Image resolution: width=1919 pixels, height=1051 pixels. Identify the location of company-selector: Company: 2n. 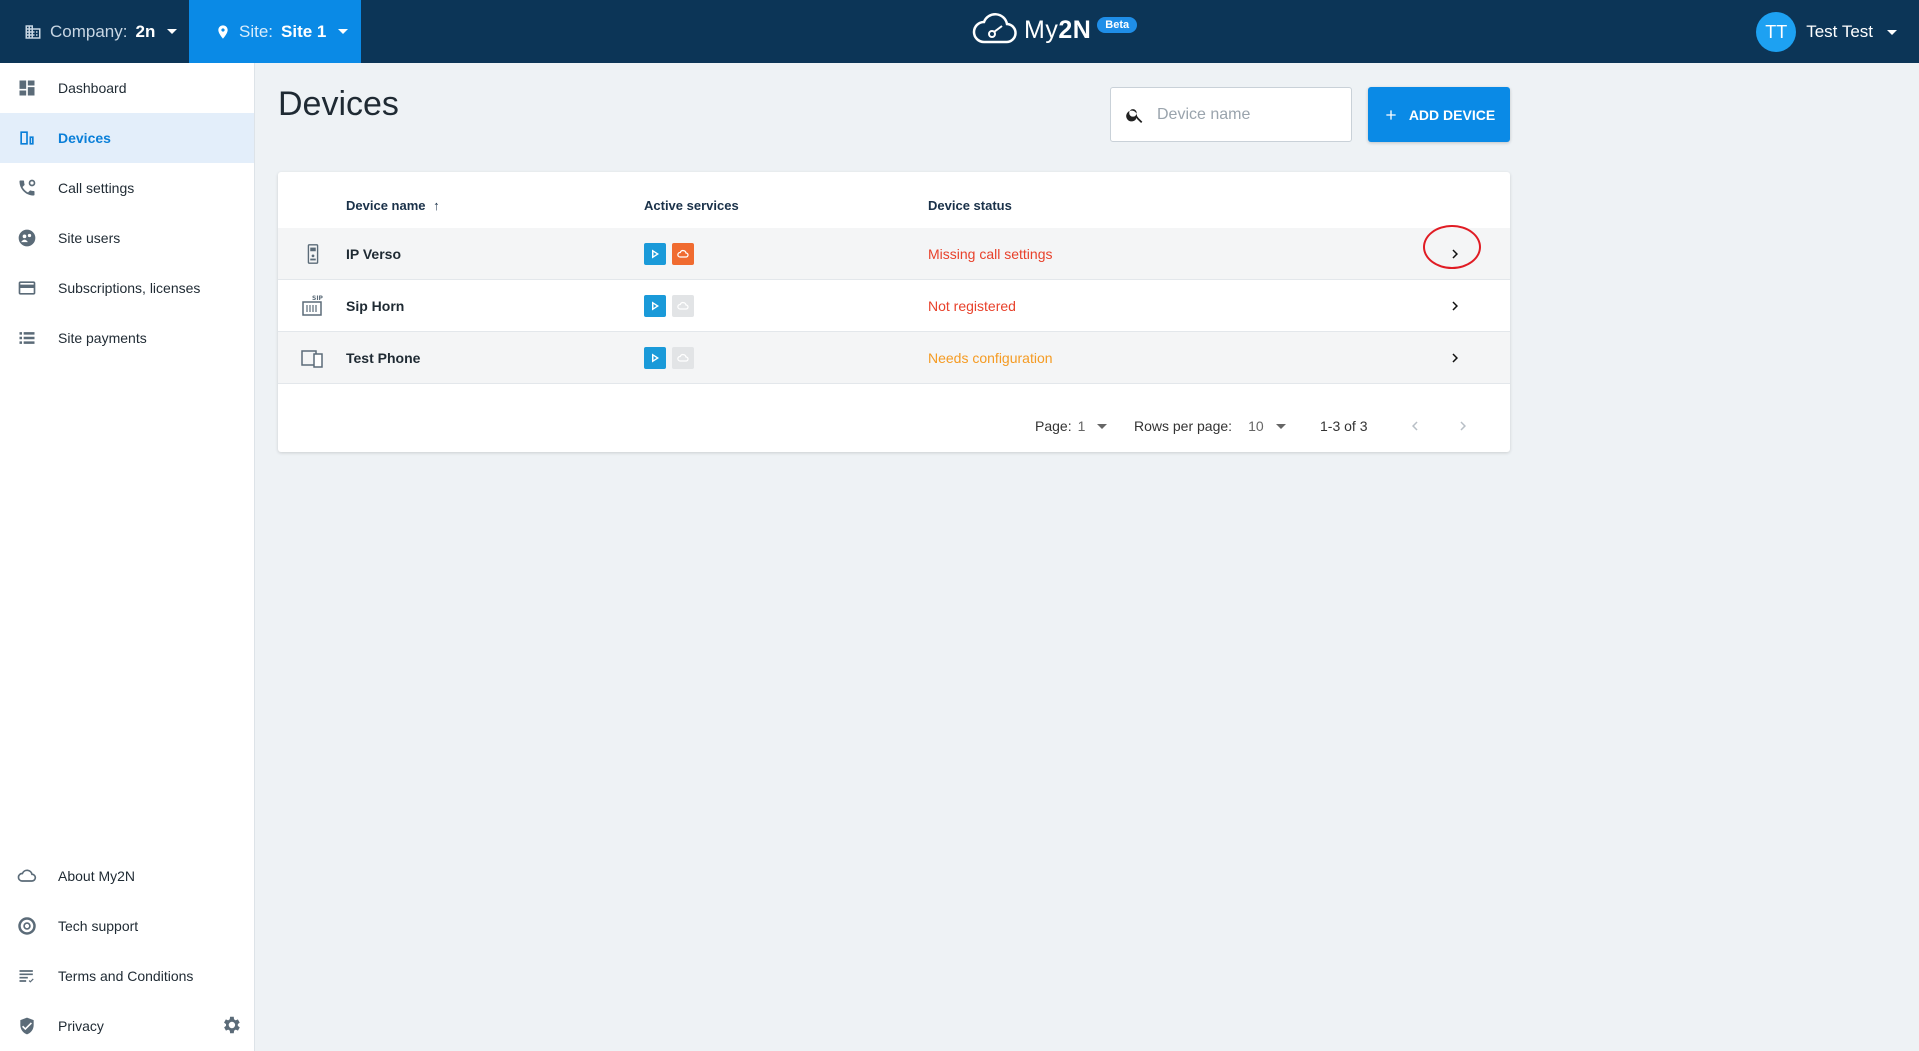
(94, 31).